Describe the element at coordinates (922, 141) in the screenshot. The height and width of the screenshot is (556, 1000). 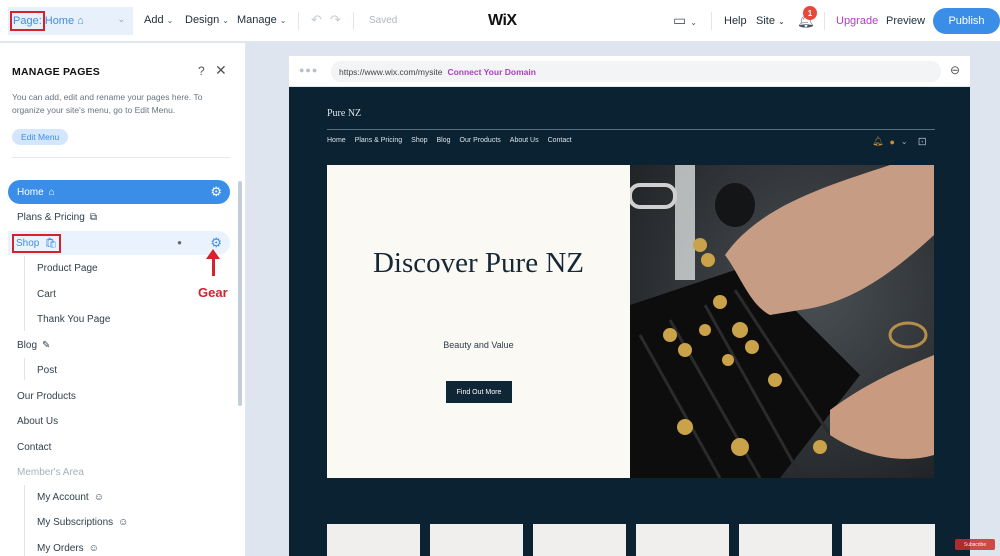
I see `cart-bag-icon: ⊡` at that location.